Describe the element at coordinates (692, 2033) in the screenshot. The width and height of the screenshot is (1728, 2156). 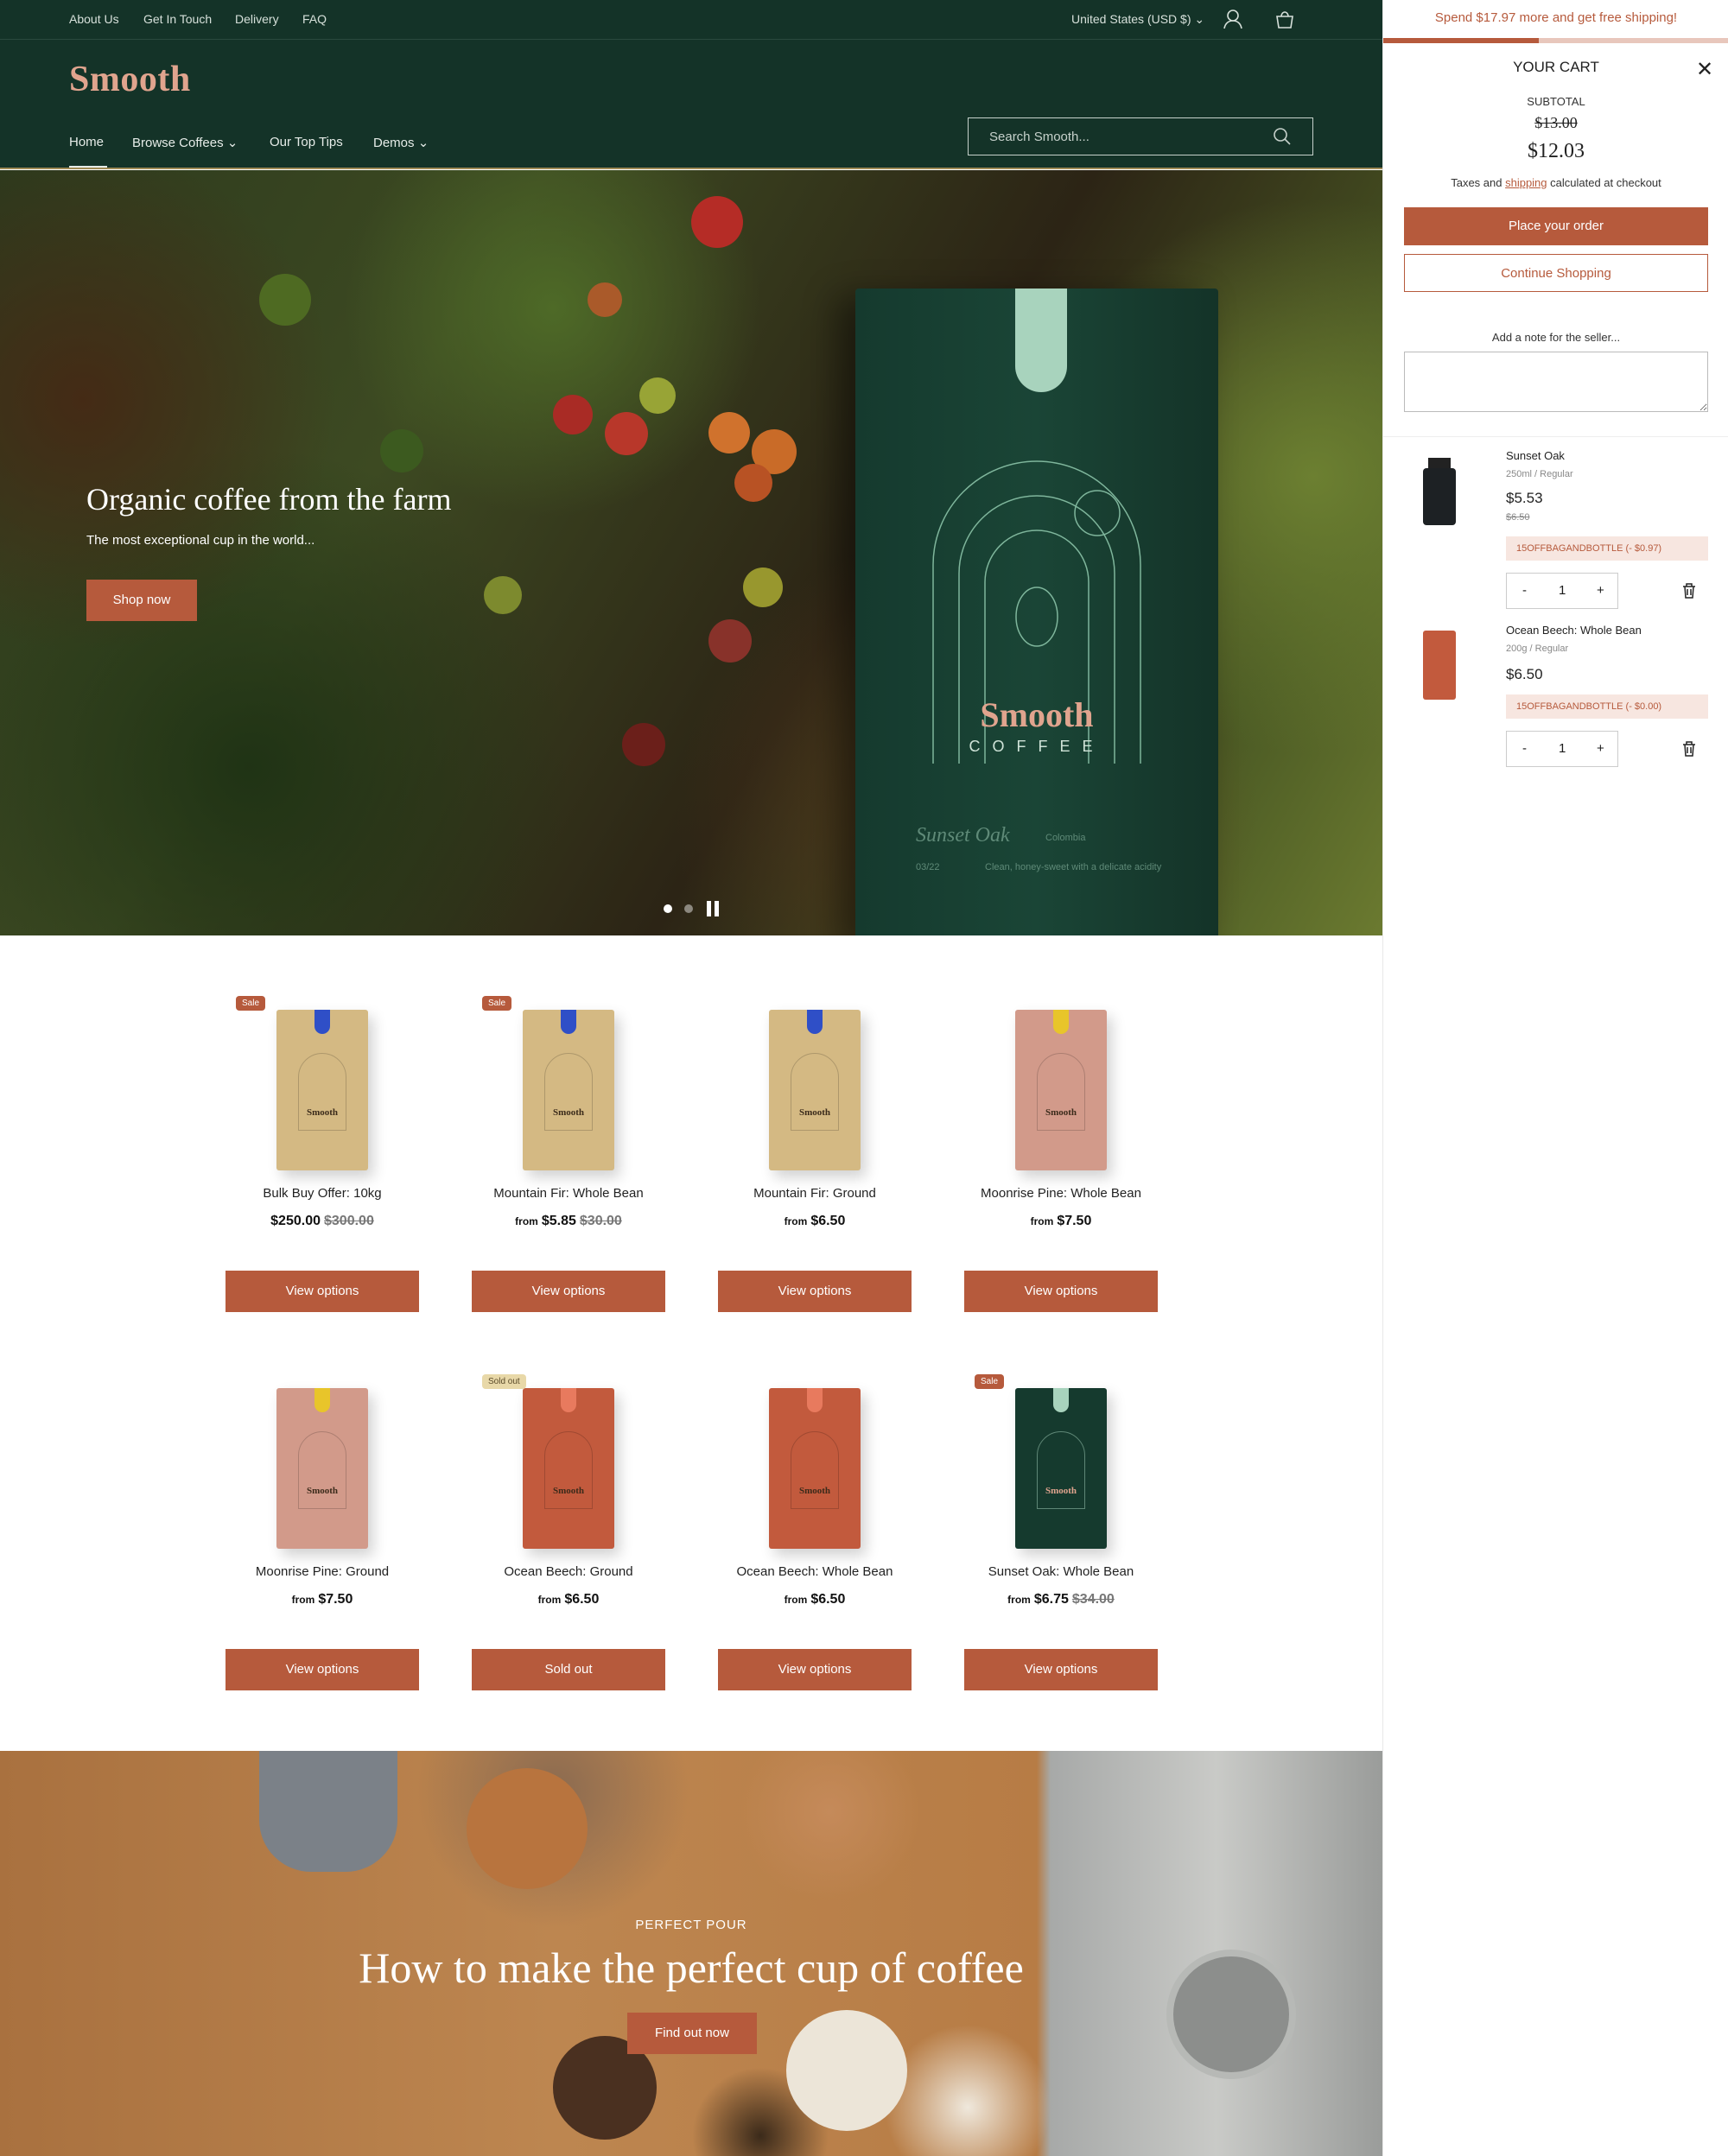
I see `find-out-now-button: Find out now` at that location.